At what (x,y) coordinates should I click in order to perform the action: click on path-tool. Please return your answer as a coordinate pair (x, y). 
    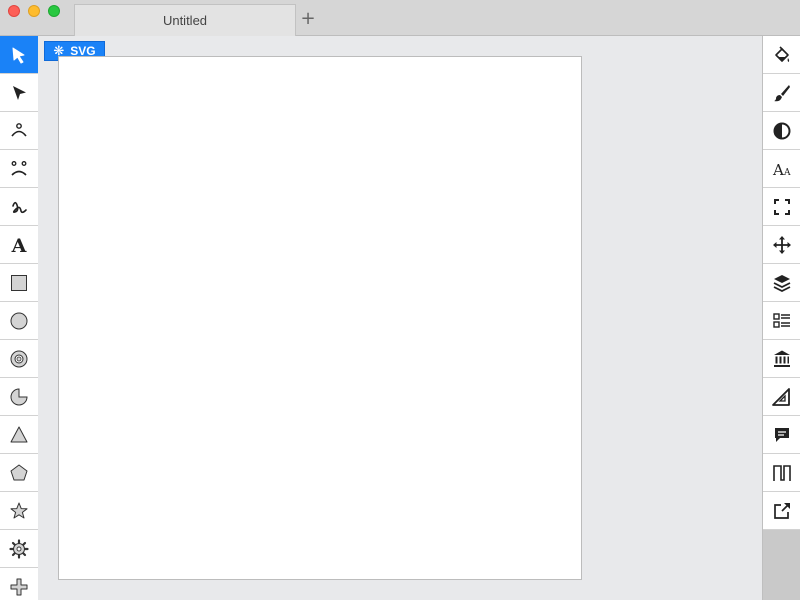
    Looking at the image, I should click on (19, 131).